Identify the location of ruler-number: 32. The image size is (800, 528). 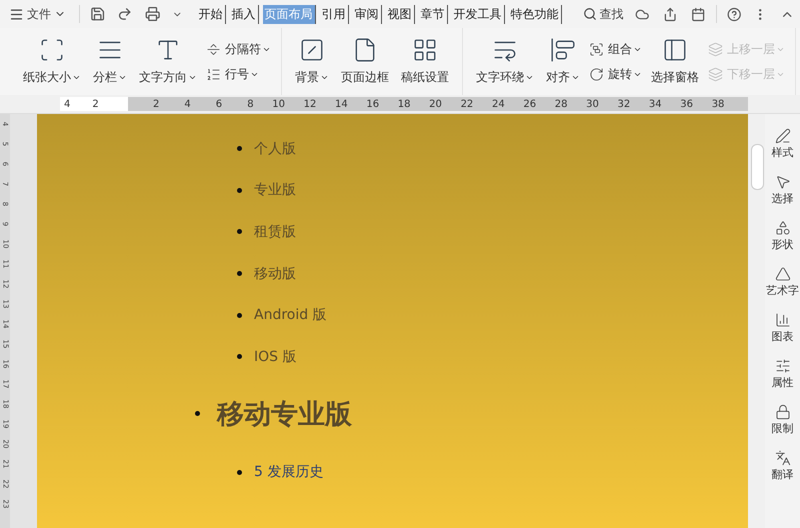
(623, 104).